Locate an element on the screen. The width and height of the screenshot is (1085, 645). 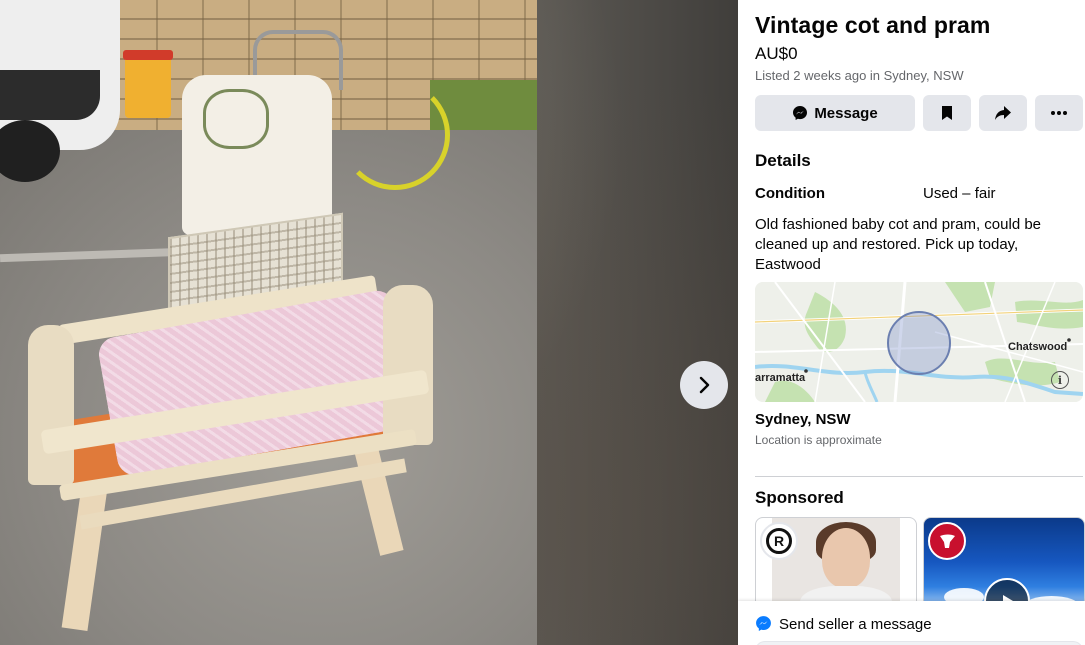
send-seller-message-label: Send seller a message is located at coordinates (855, 624).